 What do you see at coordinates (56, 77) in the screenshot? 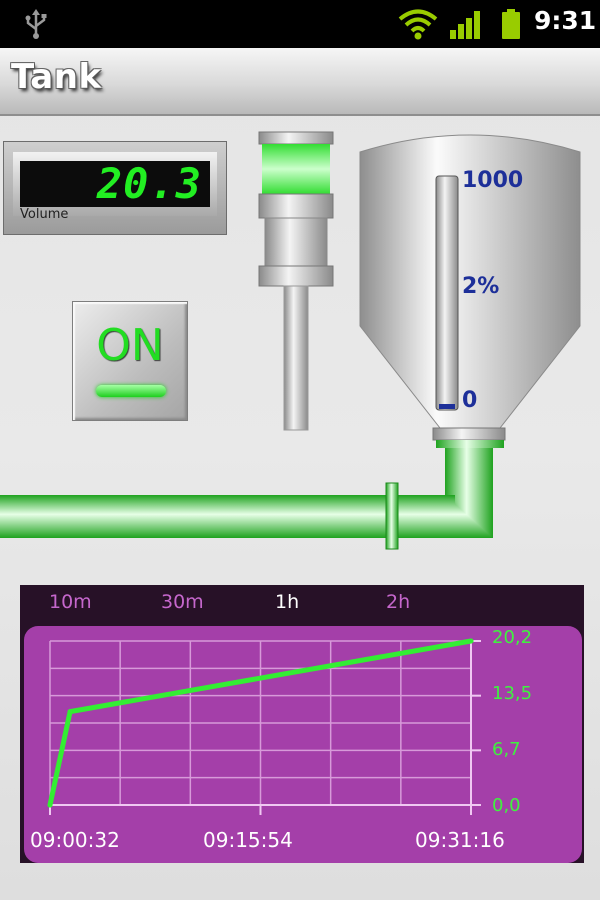
I see `page-title: Tank` at bounding box center [56, 77].